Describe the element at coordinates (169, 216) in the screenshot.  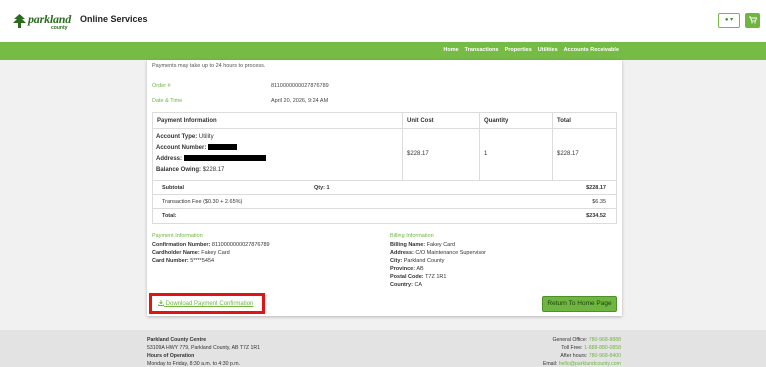
I see `grand-total-label: Total:` at that location.